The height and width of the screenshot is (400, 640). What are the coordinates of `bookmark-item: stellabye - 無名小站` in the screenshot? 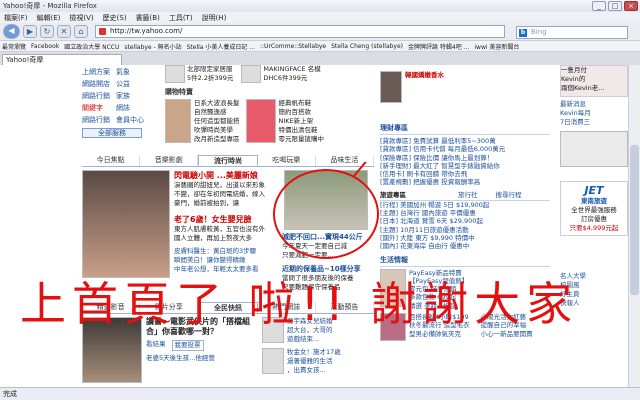 It's located at (152, 46).